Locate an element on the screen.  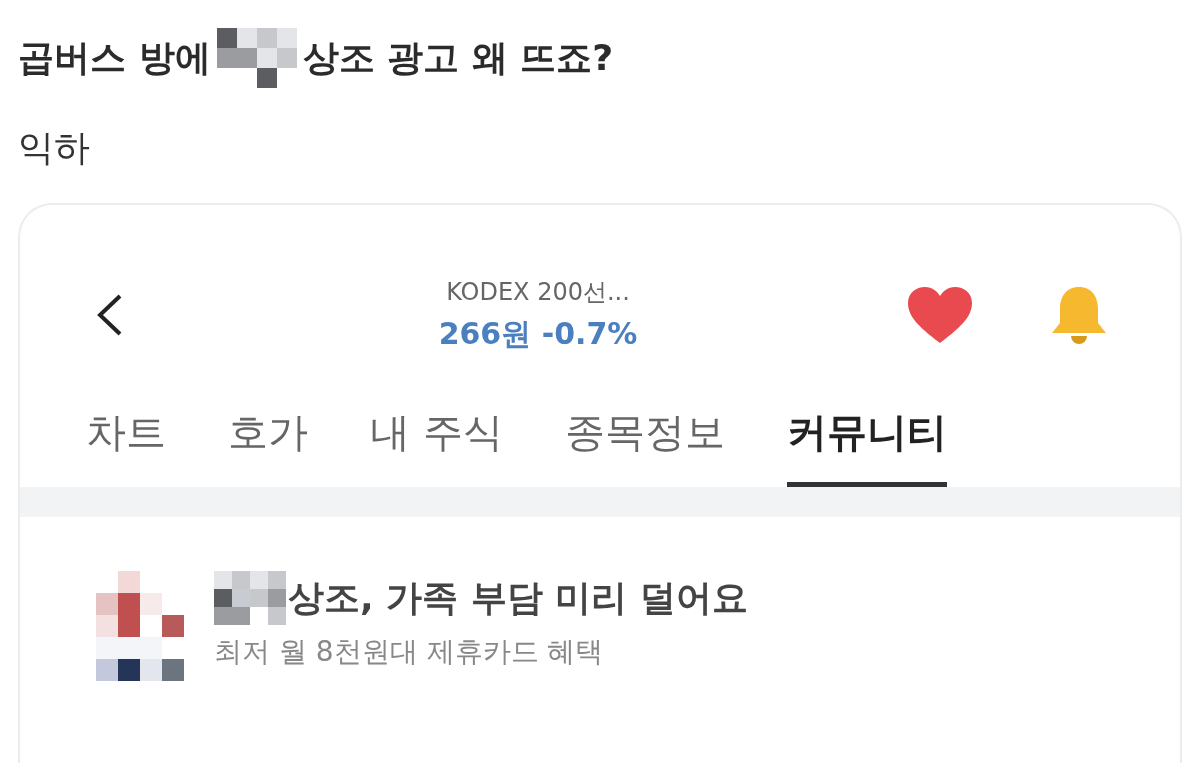
post-title: 곱버스 방에 is located at coordinates (114, 57).